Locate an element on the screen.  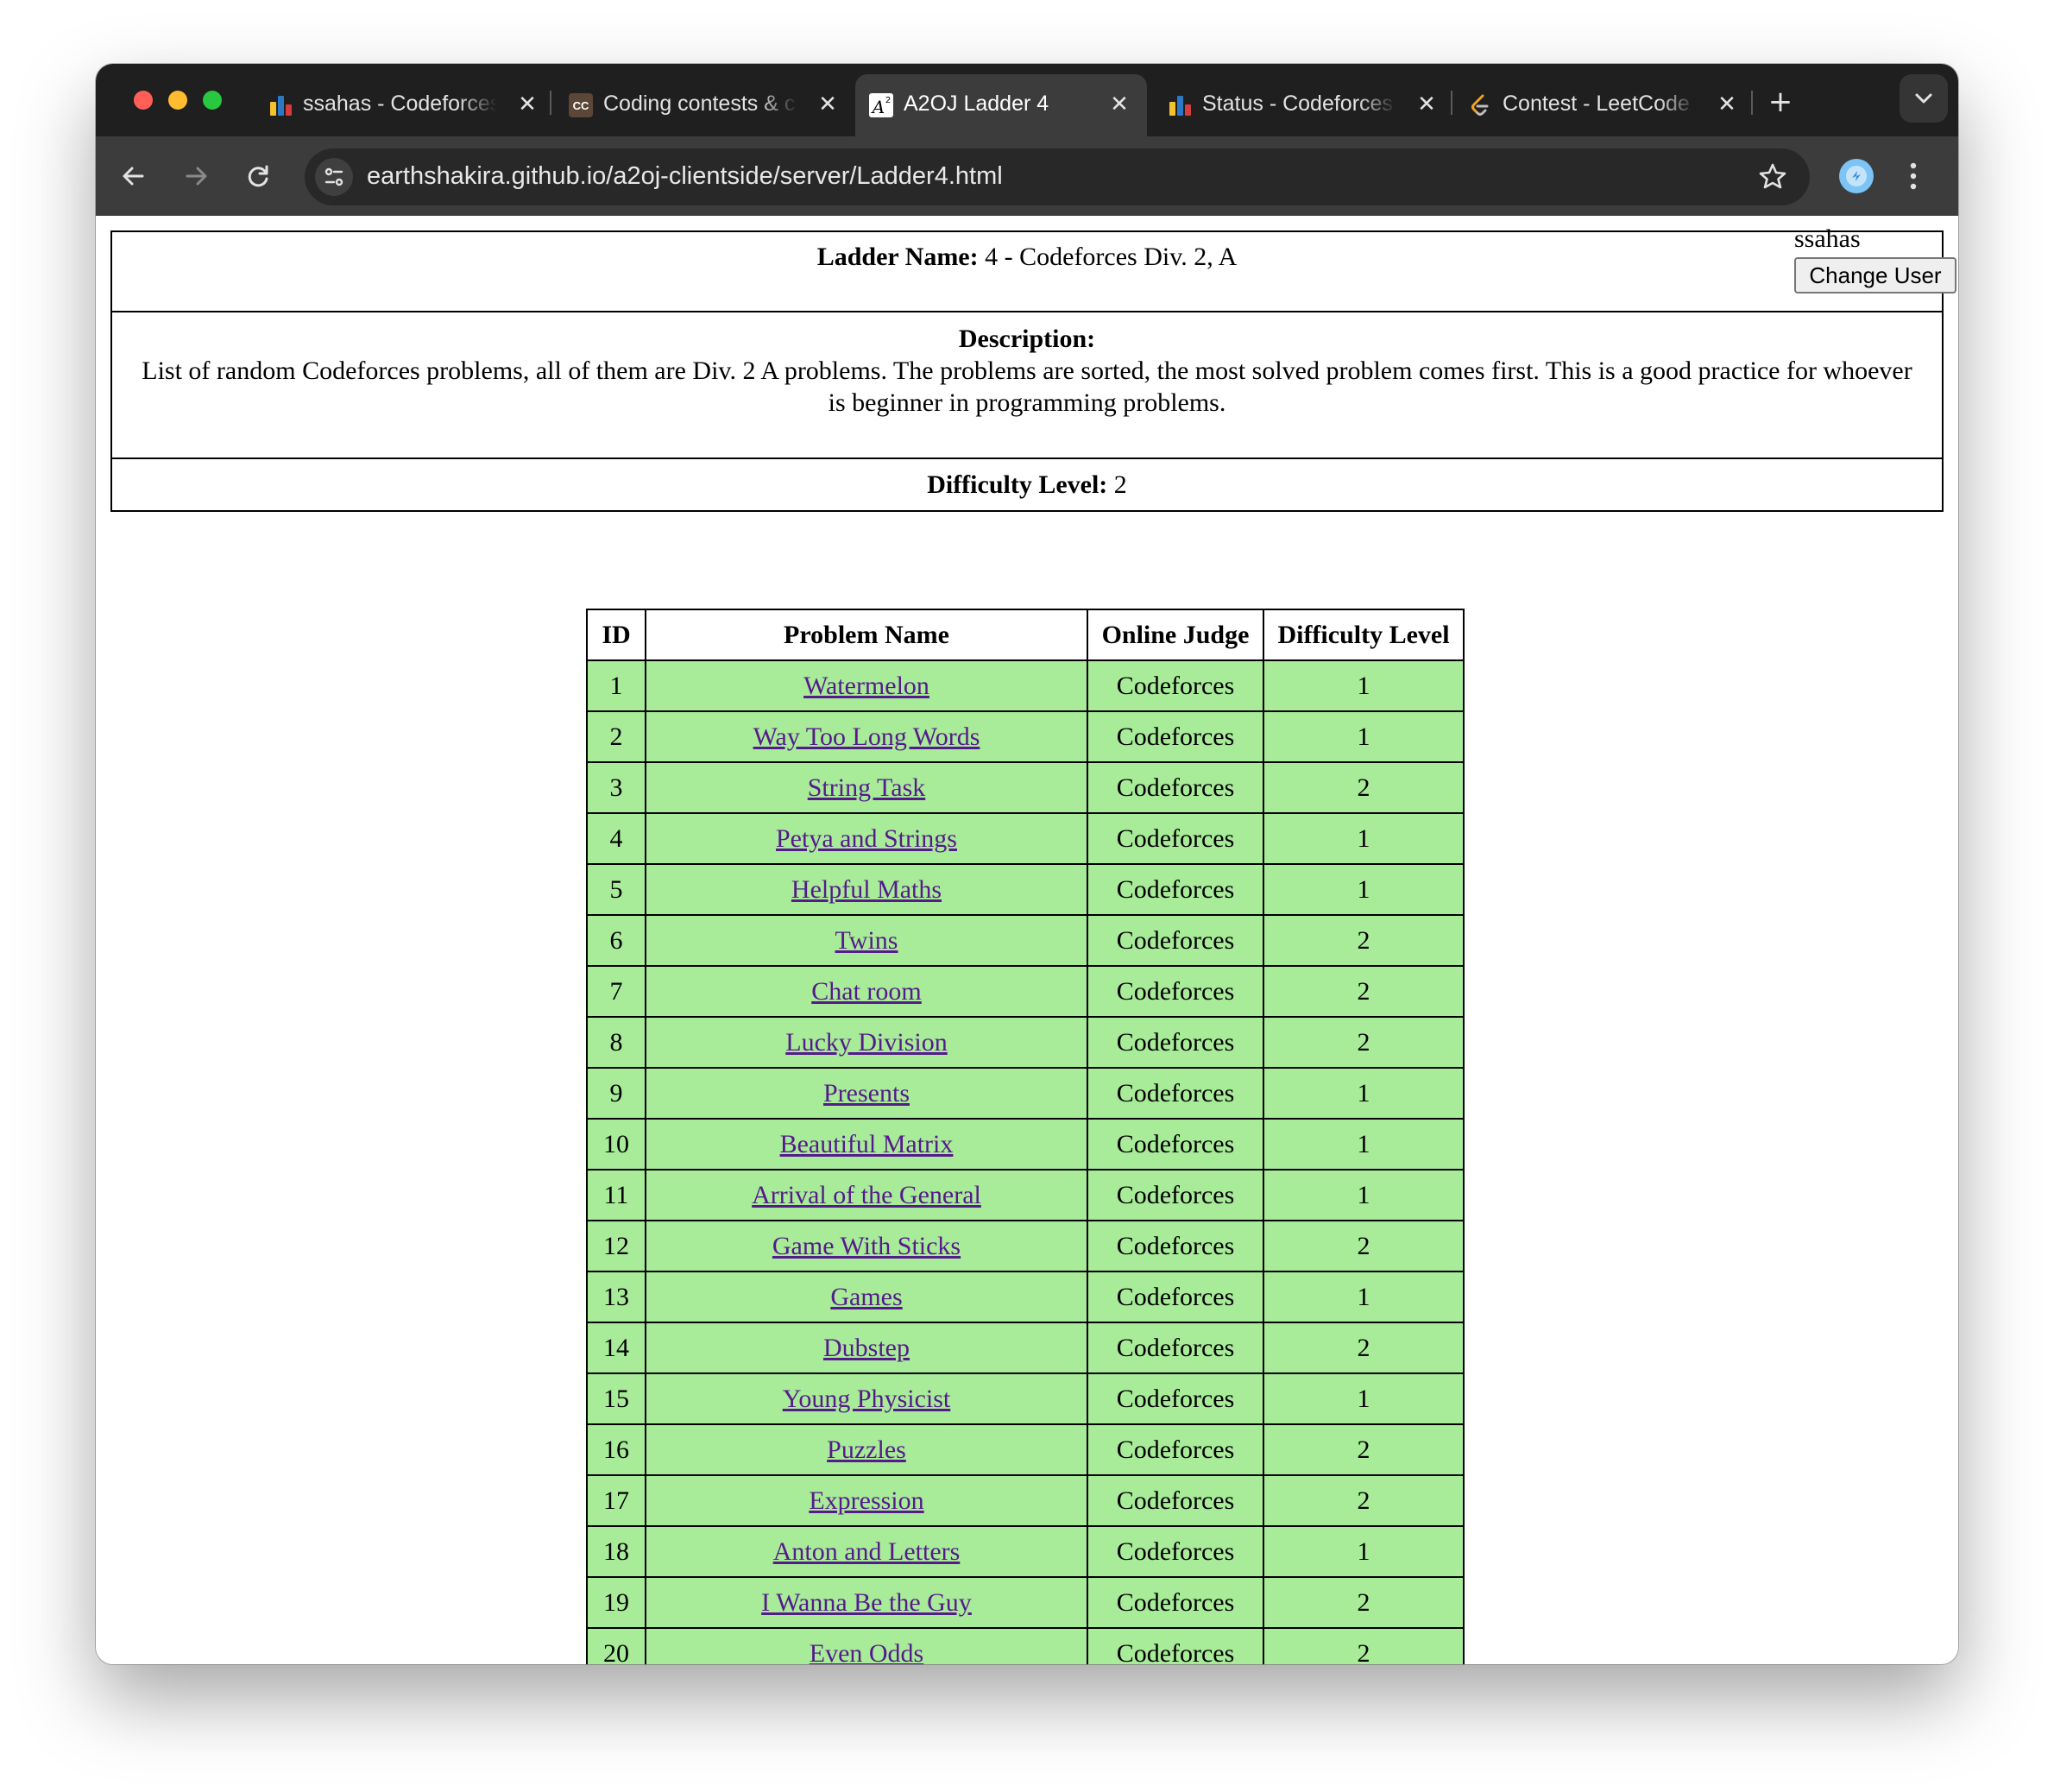
problem-name-cell: Dubstep is located at coordinates (866, 1348).